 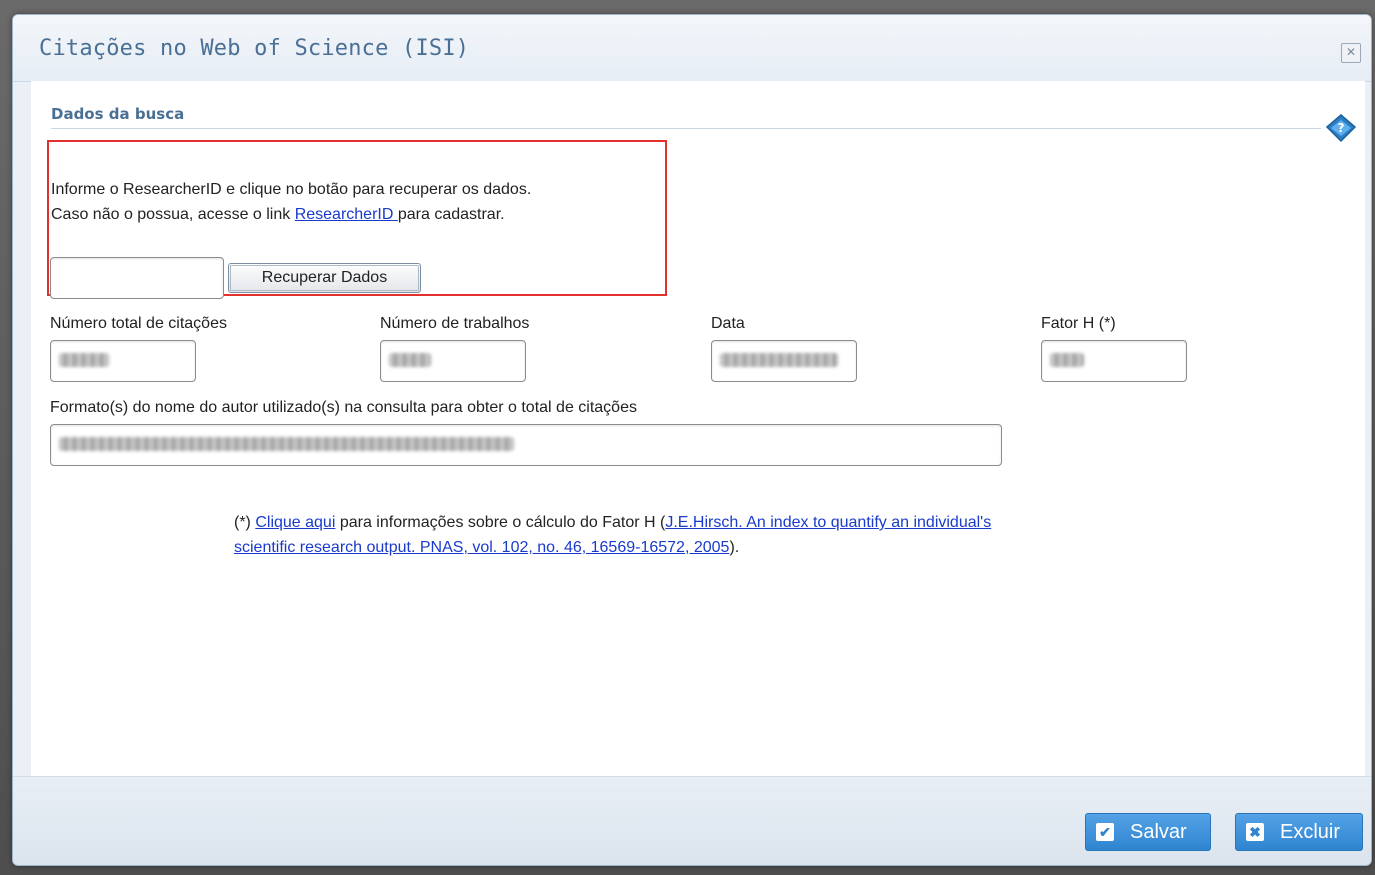 I want to click on save-button: ✔ Salvar, so click(x=1148, y=832).